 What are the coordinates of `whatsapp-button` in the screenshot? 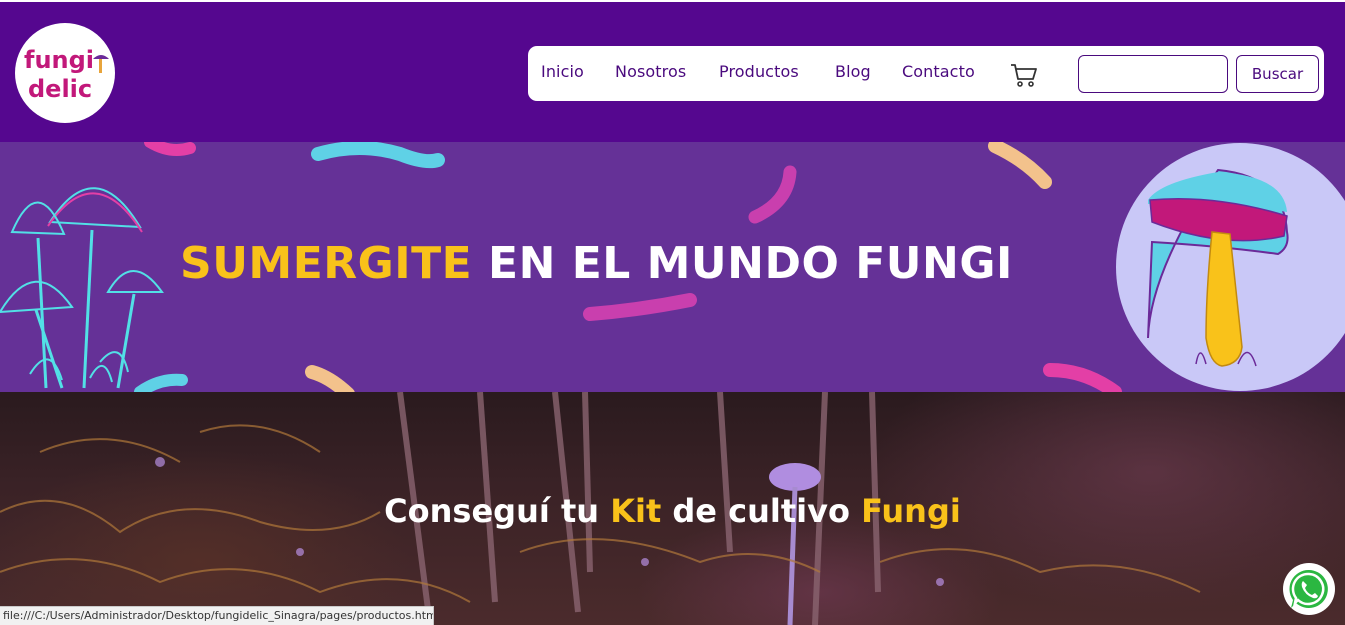 It's located at (1309, 589).